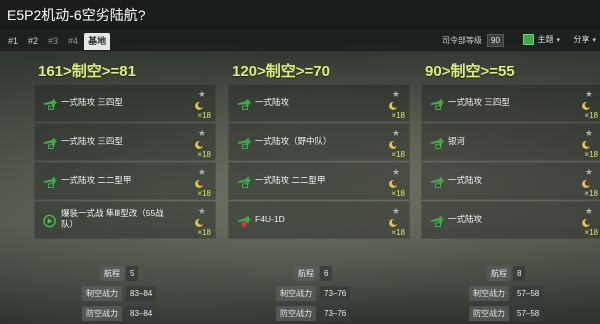 The width and height of the screenshot is (600, 324). I want to click on range-row: 航程 8, so click(510, 275).